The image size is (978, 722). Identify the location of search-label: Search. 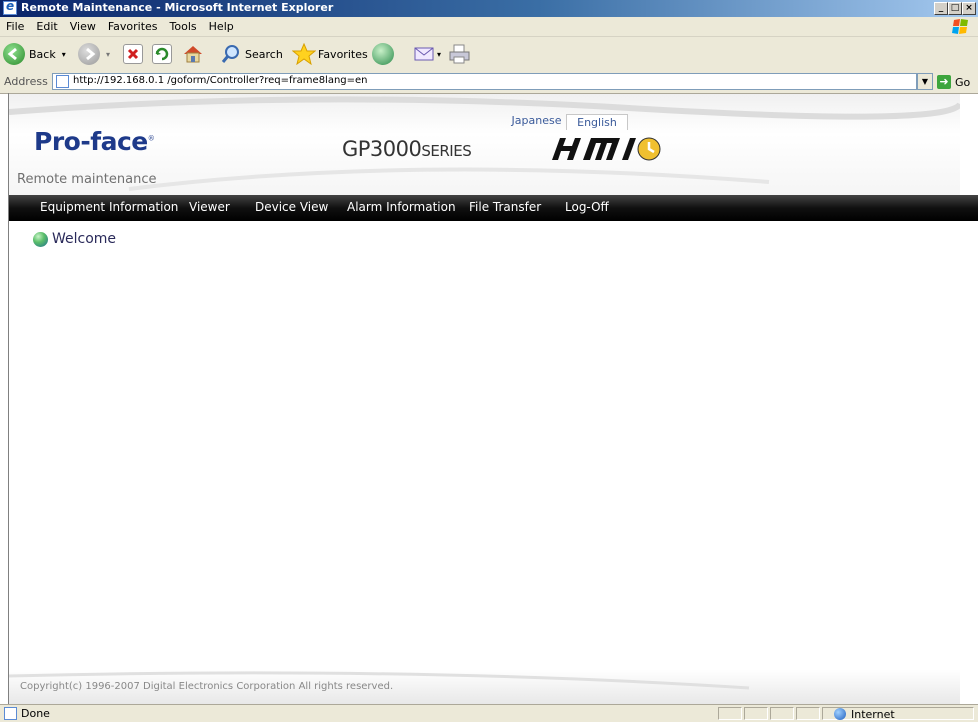
(264, 54).